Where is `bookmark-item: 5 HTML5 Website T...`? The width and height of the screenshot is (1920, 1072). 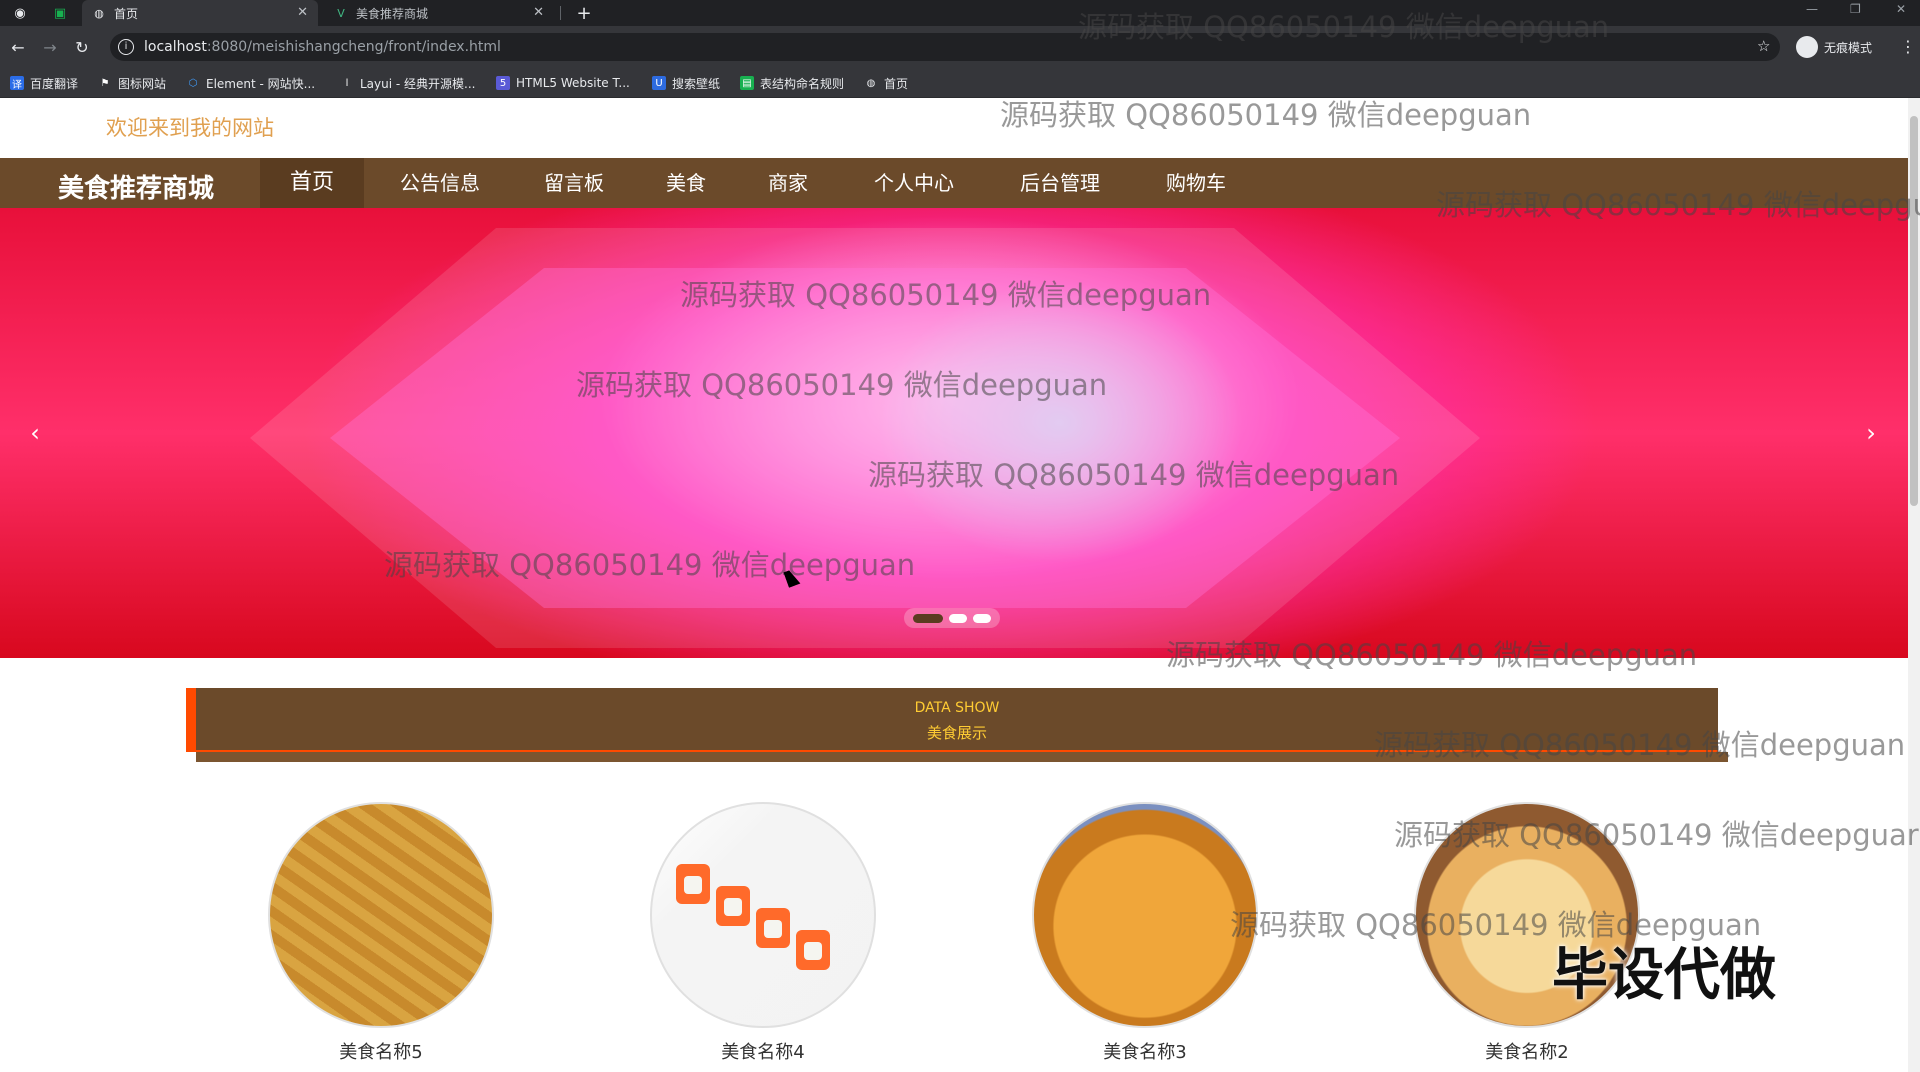
bookmark-item: 5 HTML5 Website T... is located at coordinates (563, 83).